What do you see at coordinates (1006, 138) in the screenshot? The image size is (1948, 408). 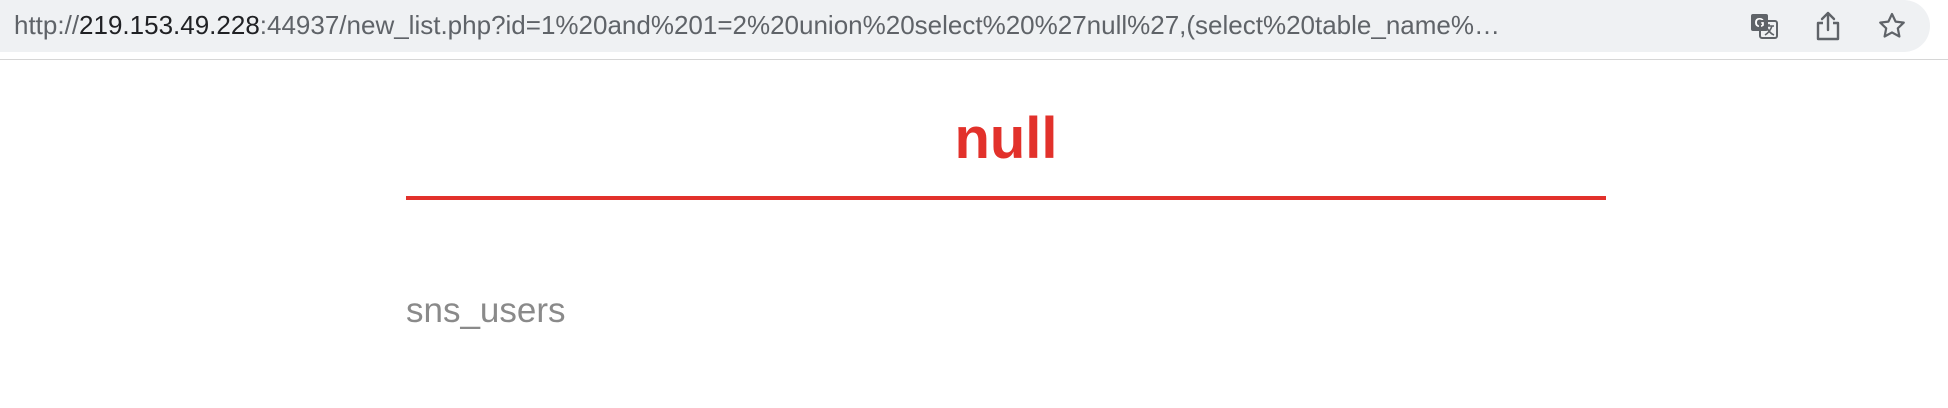 I see `page-title: null` at bounding box center [1006, 138].